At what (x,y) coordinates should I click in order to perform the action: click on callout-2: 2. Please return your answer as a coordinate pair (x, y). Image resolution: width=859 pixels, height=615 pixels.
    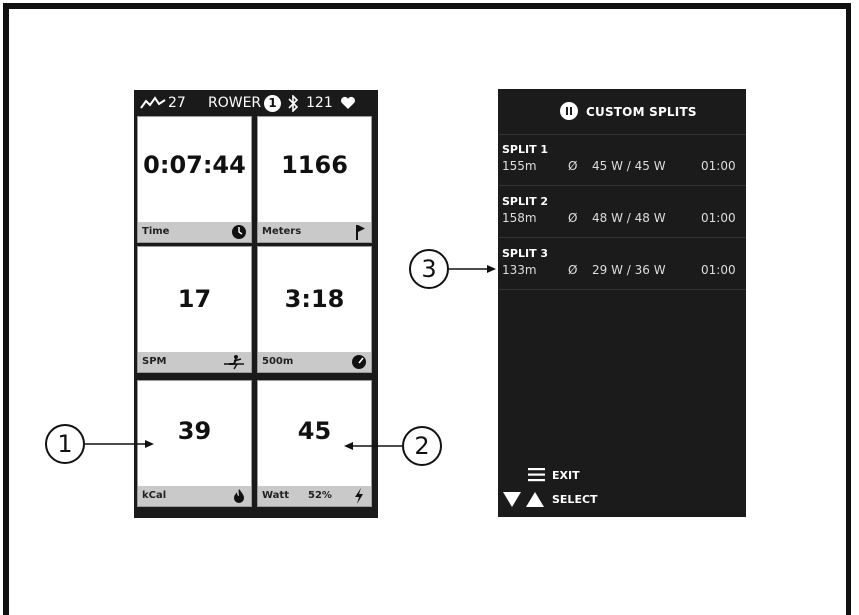
    Looking at the image, I should click on (422, 446).